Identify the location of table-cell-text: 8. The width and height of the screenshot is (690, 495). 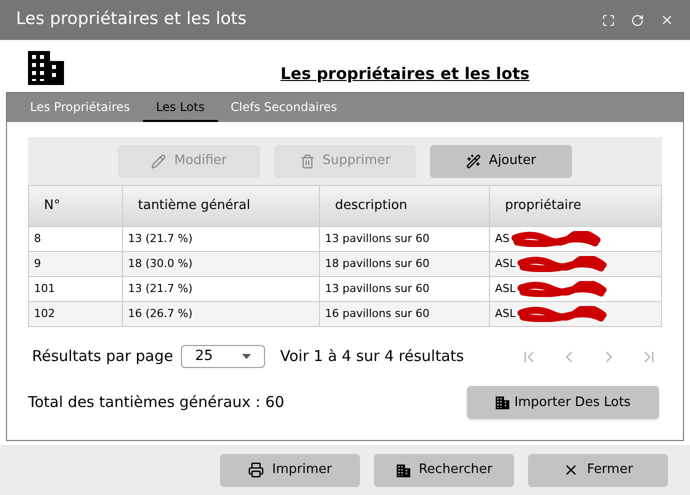
(37, 238).